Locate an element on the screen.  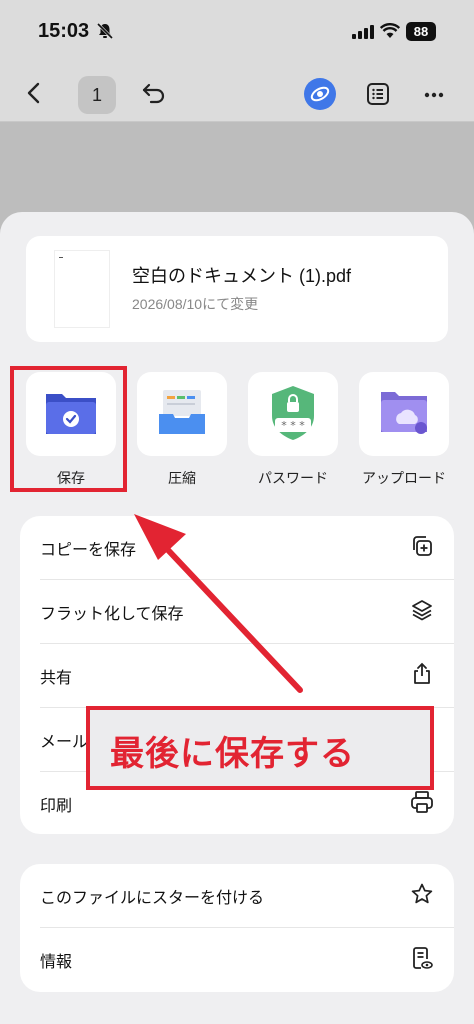
menu-group-secondary: このファイルにスターを付ける 情報 is located at coordinates (237, 928).